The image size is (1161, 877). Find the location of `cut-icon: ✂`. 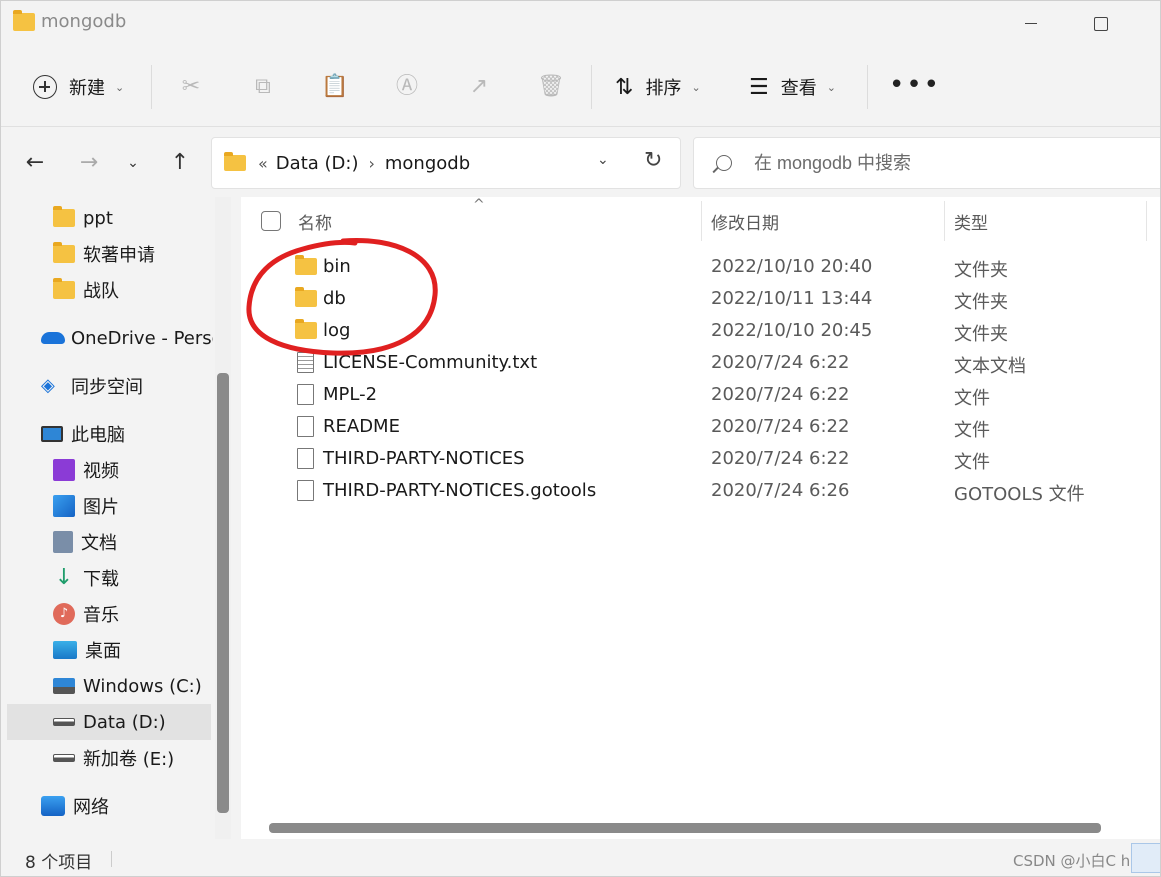

cut-icon: ✂ is located at coordinates (191, 87).